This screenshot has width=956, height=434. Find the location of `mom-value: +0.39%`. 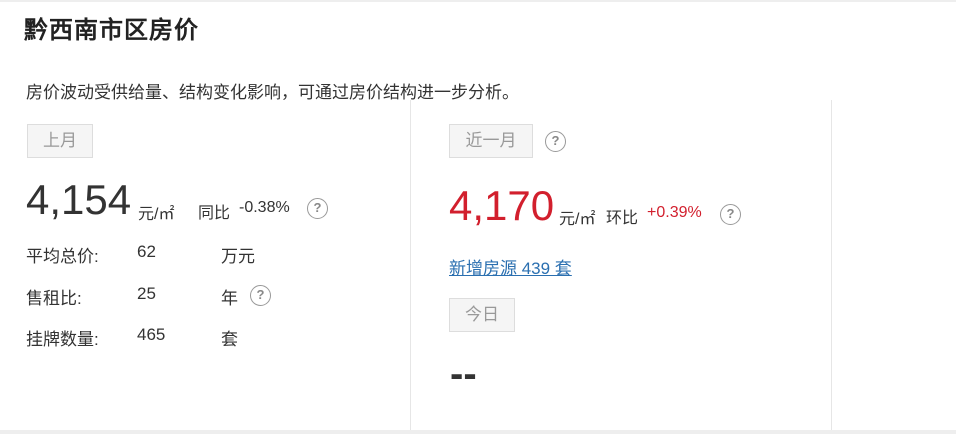

mom-value: +0.39% is located at coordinates (674, 212).